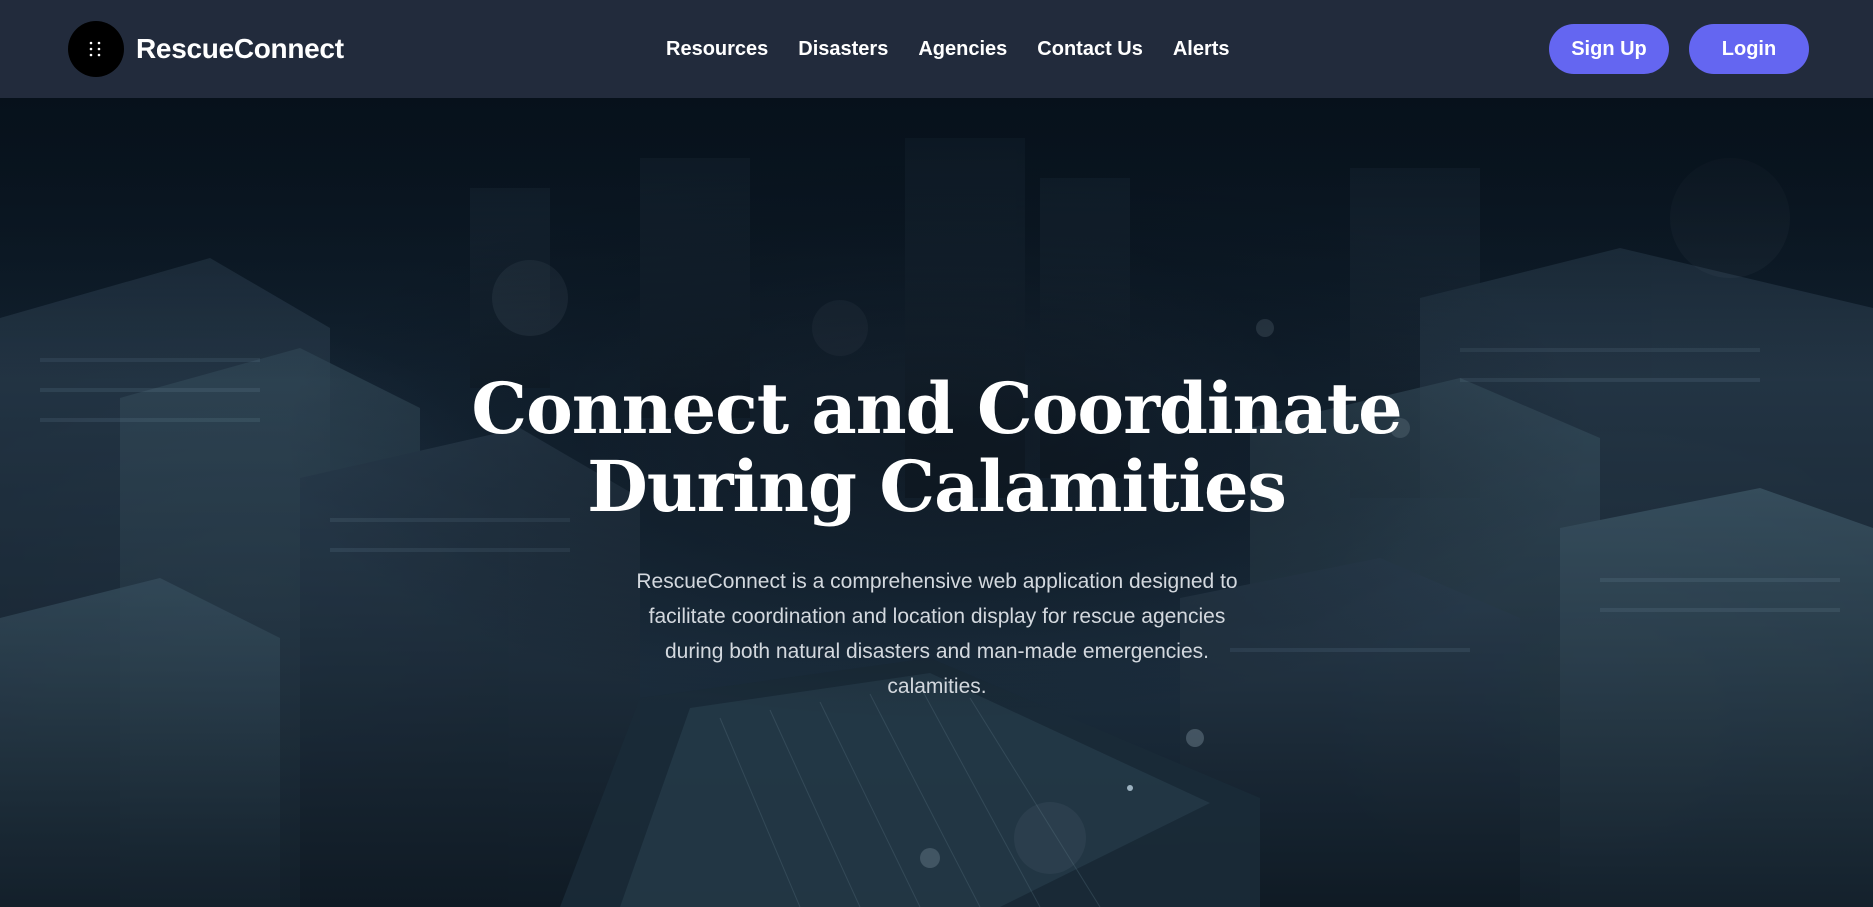 Image resolution: width=1873 pixels, height=907 pixels. What do you see at coordinates (240, 48) in the screenshot?
I see `brand-name: RescueConnect` at bounding box center [240, 48].